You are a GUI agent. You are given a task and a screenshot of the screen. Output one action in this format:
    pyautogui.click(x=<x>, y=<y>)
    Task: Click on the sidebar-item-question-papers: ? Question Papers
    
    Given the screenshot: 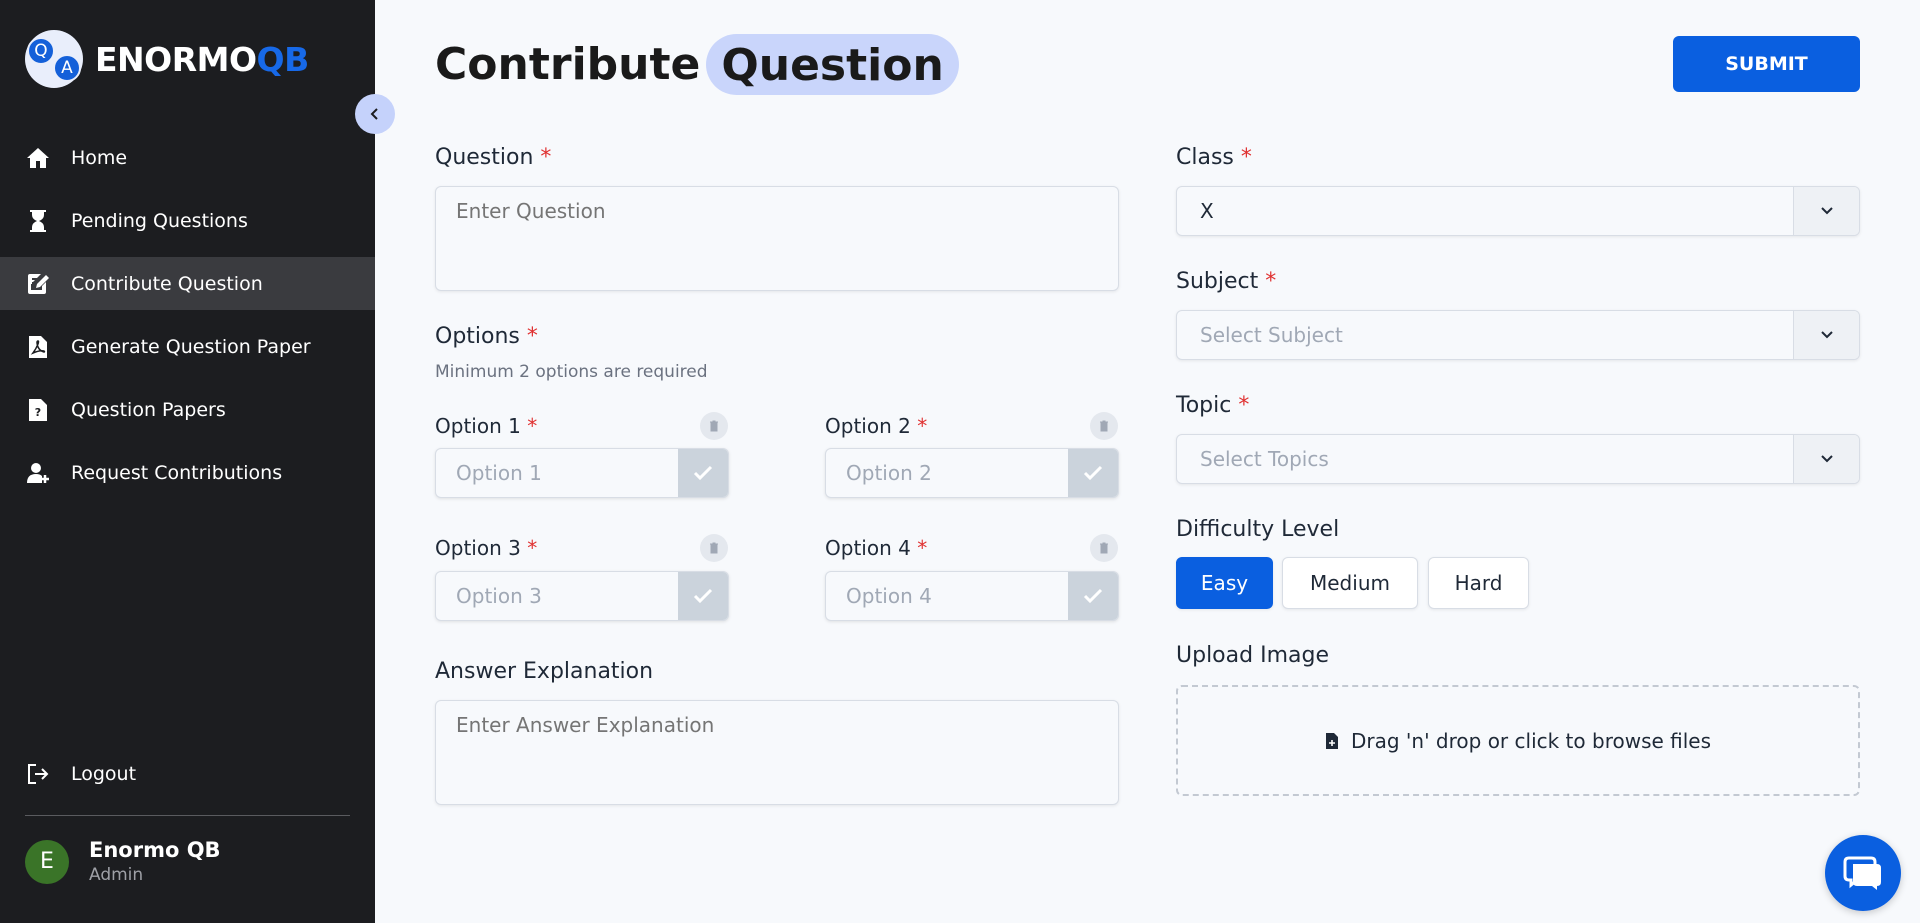 What is the action you would take?
    pyautogui.click(x=187, y=409)
    